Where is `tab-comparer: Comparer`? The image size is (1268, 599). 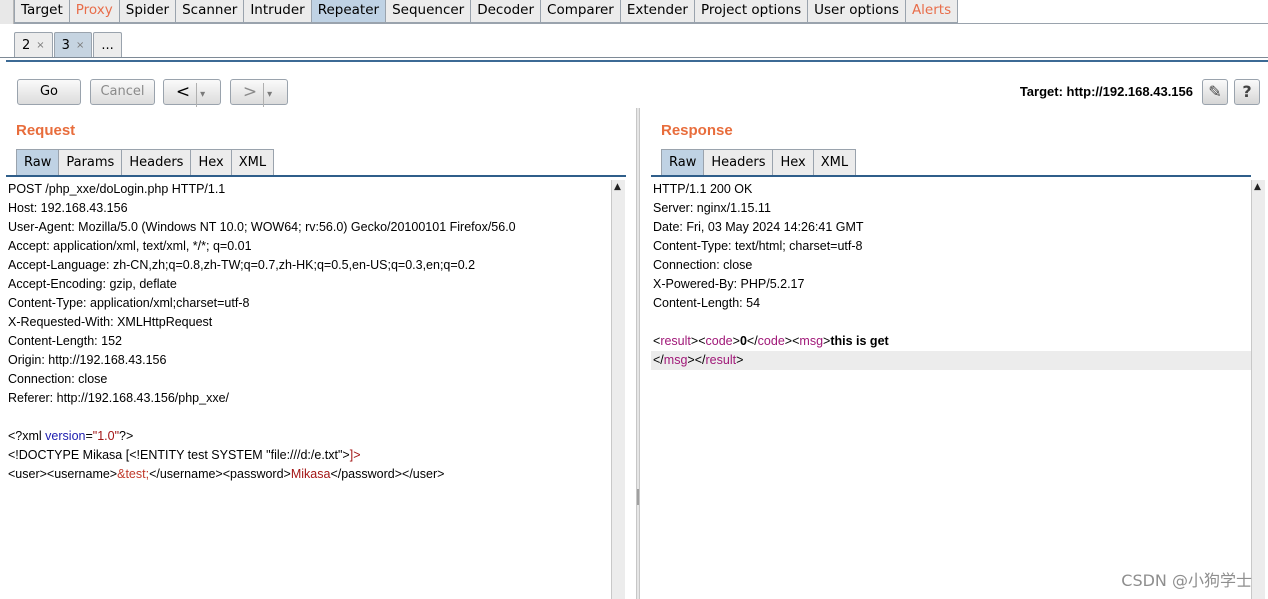
tab-comparer: Comparer is located at coordinates (581, 11).